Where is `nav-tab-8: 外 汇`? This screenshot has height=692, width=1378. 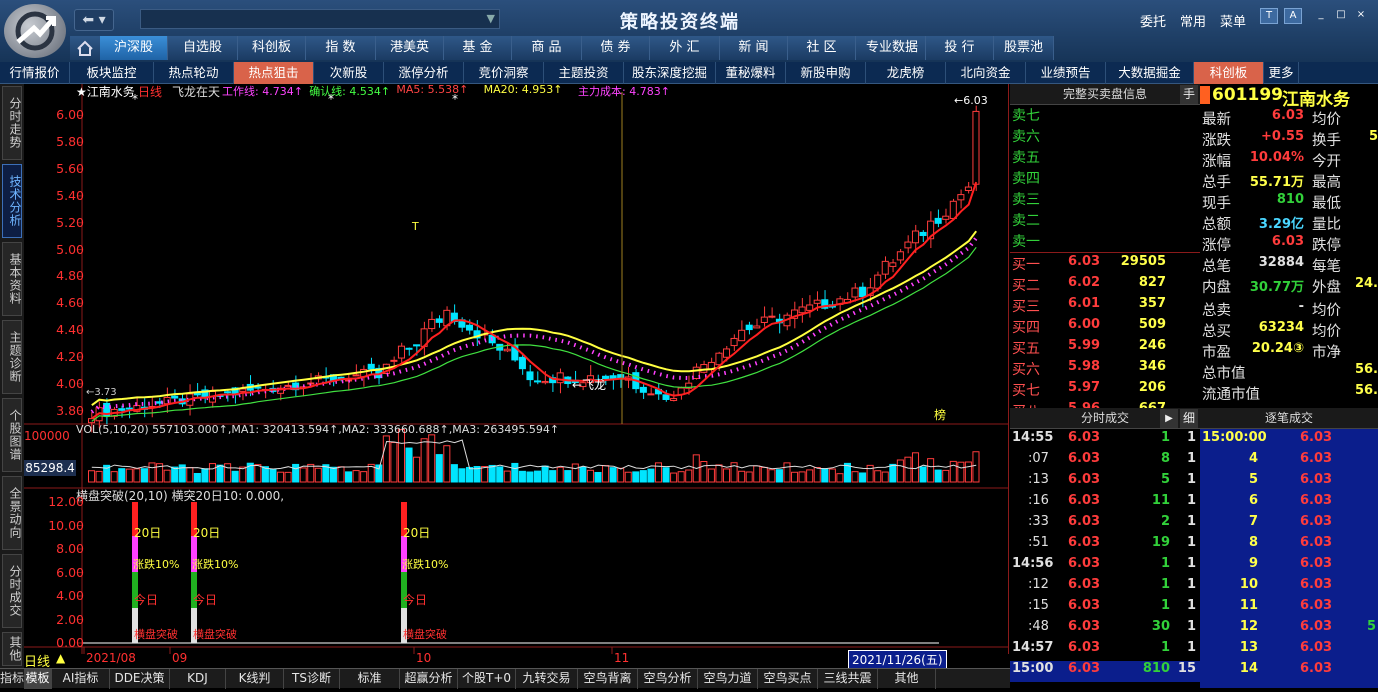
nav-tab-8: 外 汇 is located at coordinates (685, 48).